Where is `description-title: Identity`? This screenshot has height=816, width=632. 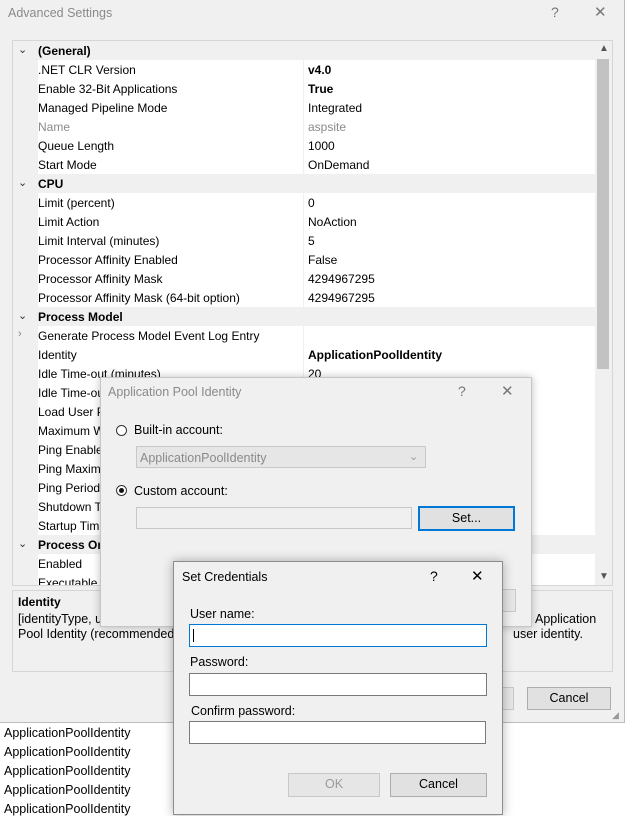 description-title: Identity is located at coordinates (39, 602).